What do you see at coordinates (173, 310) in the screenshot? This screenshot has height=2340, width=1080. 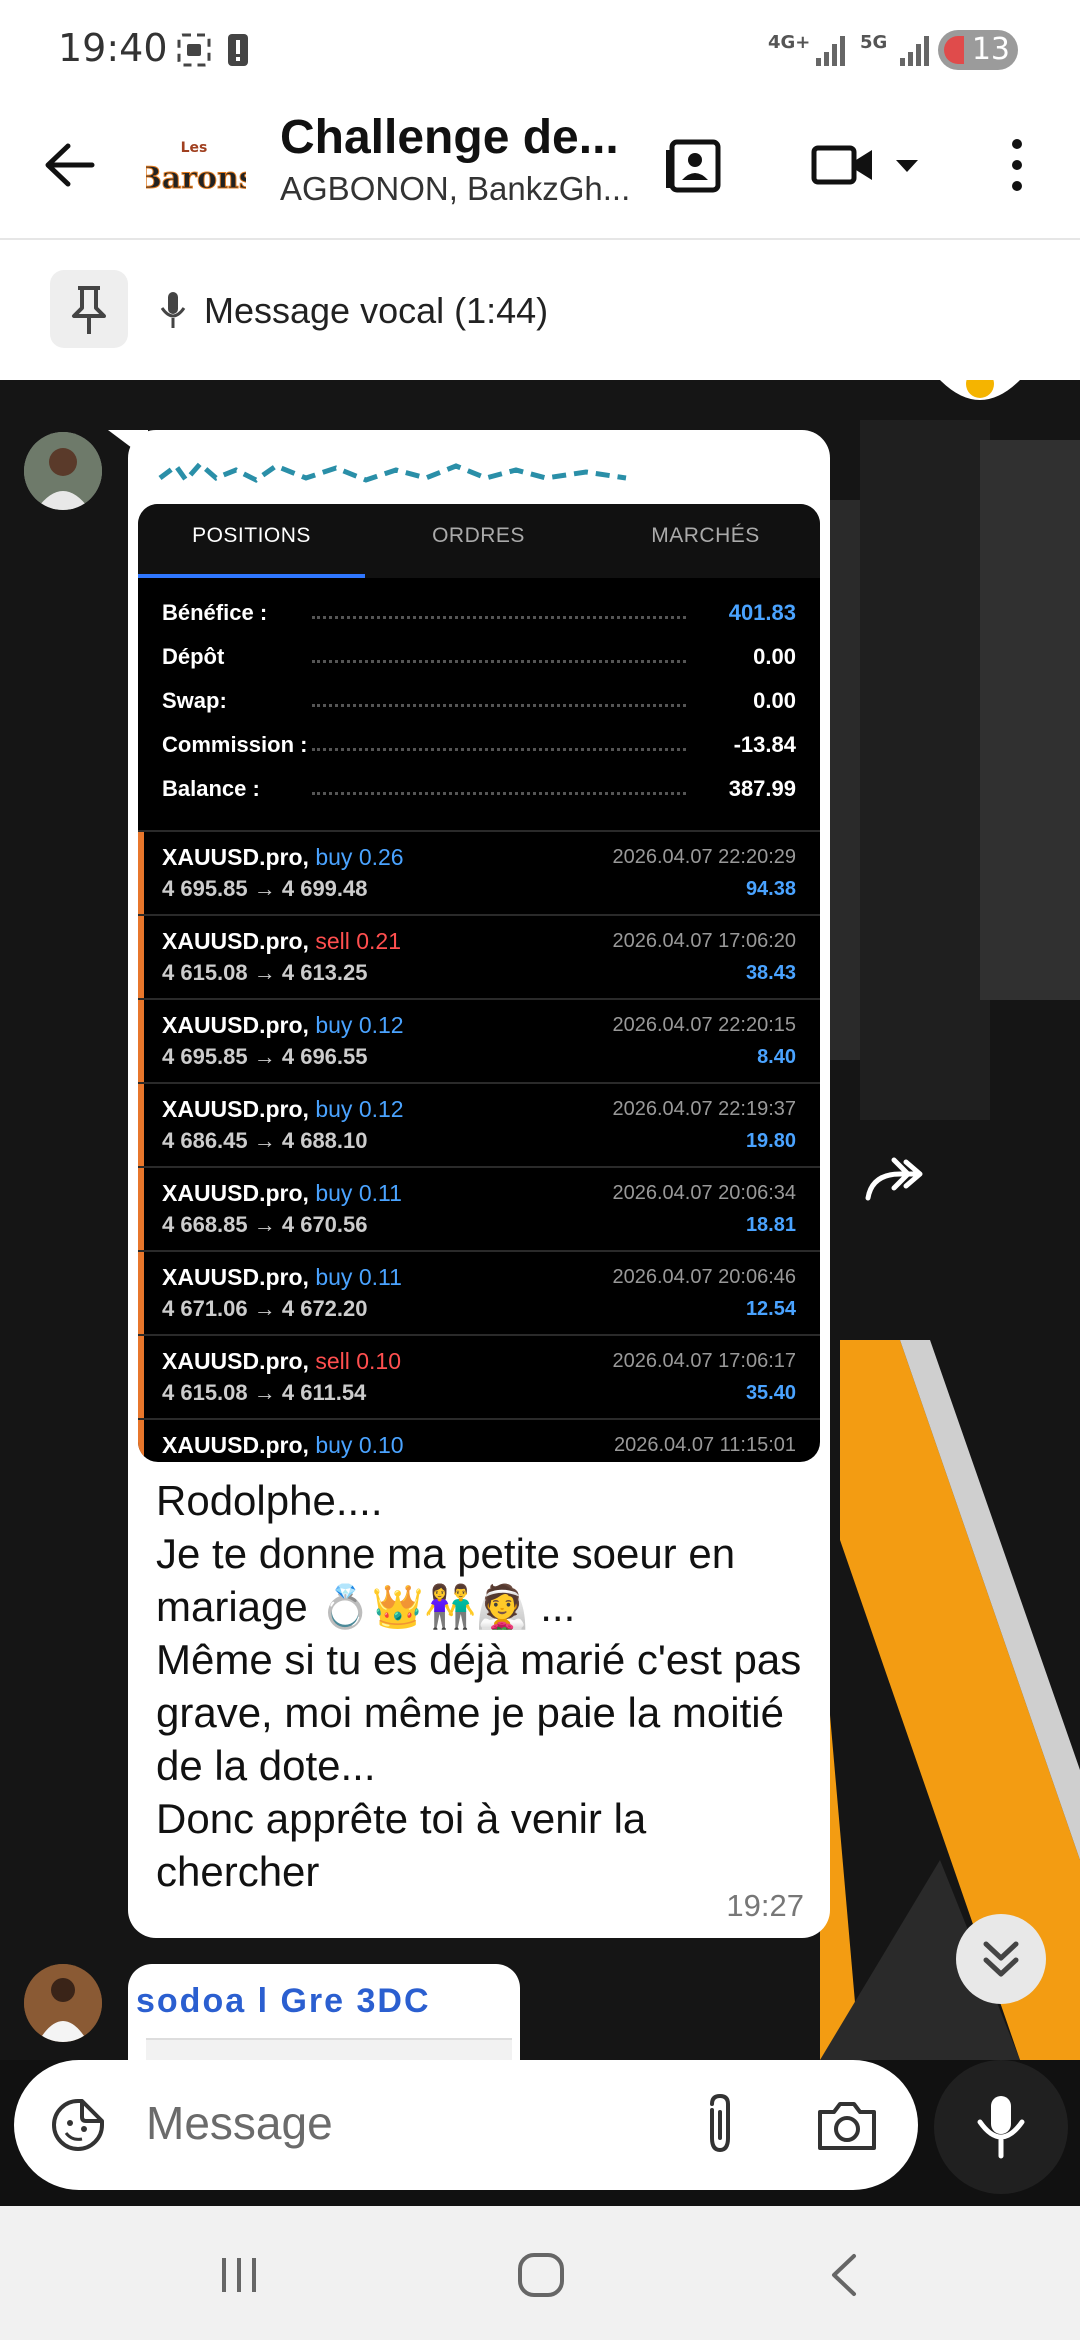 I see `mic-icon` at bounding box center [173, 310].